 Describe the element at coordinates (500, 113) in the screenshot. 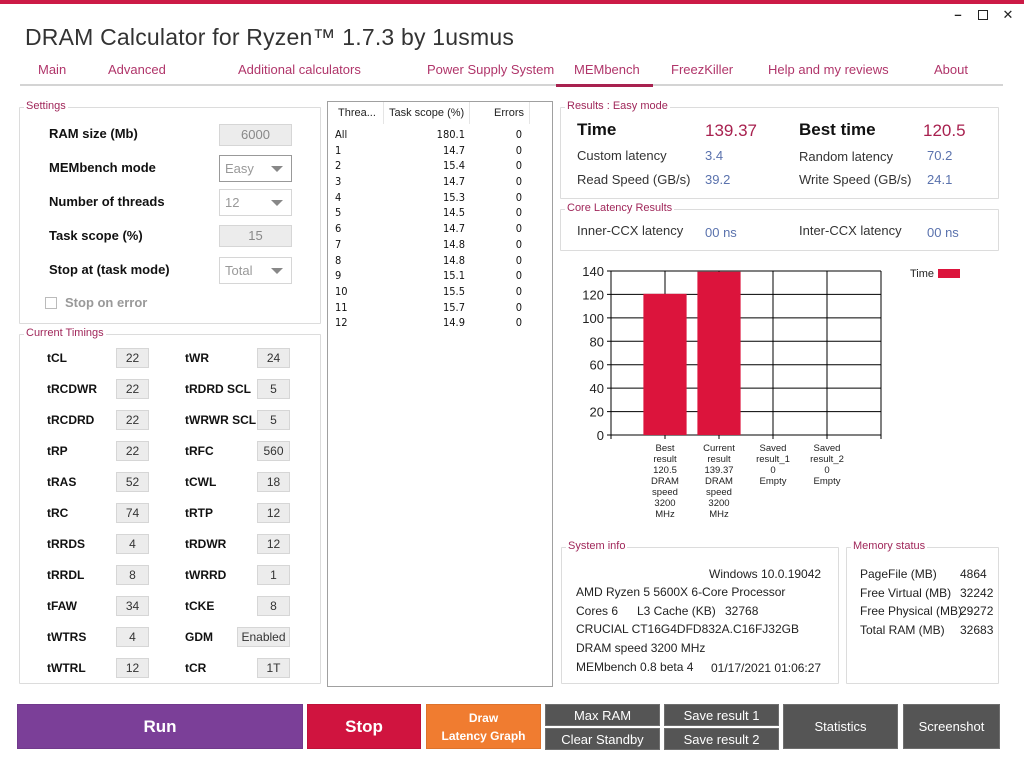

I see `column-header-errors: Errors` at that location.